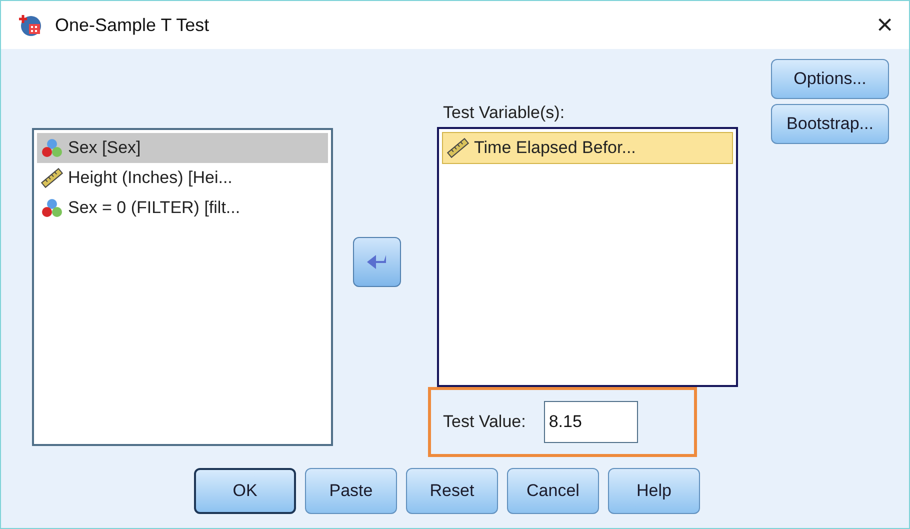  What do you see at coordinates (591, 422) in the screenshot?
I see `test-value-field: 8.15` at bounding box center [591, 422].